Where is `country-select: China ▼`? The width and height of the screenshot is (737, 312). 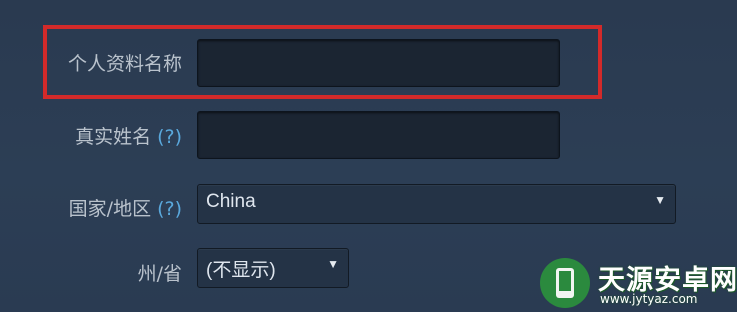 country-select: China ▼ is located at coordinates (436, 204).